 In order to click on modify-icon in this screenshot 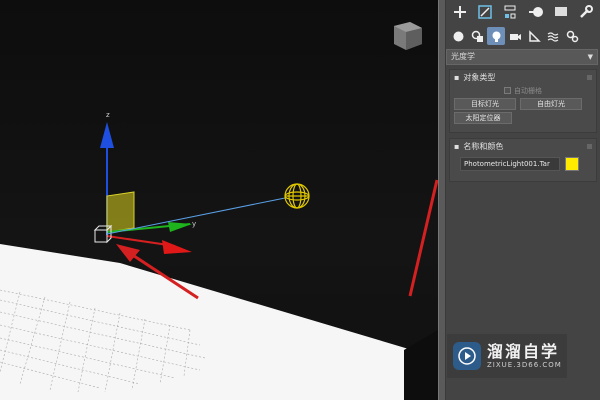, I will do `click(485, 12)`.